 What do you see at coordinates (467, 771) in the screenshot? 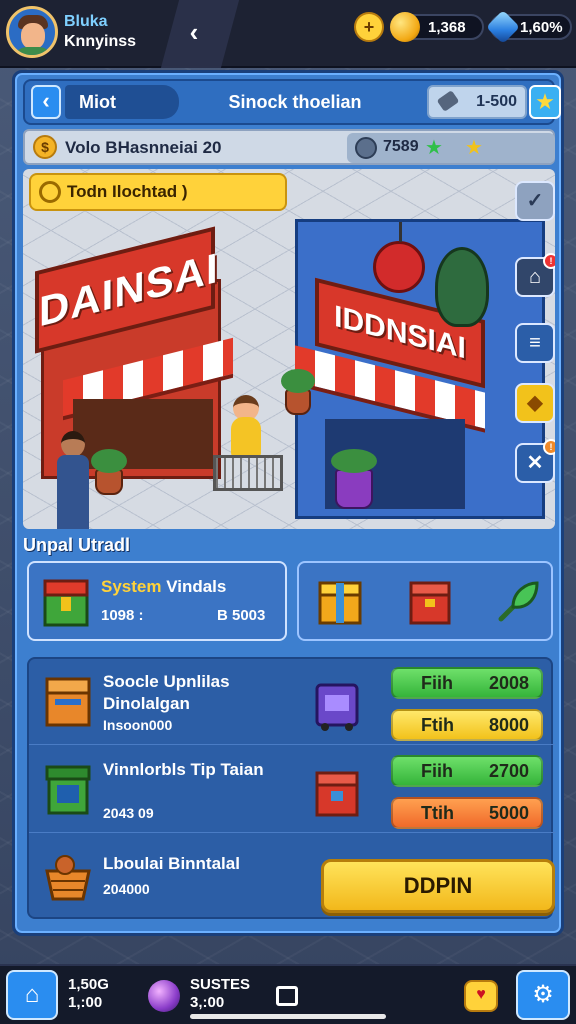
I see `offer-price-button: Fiih 2700` at bounding box center [467, 771].